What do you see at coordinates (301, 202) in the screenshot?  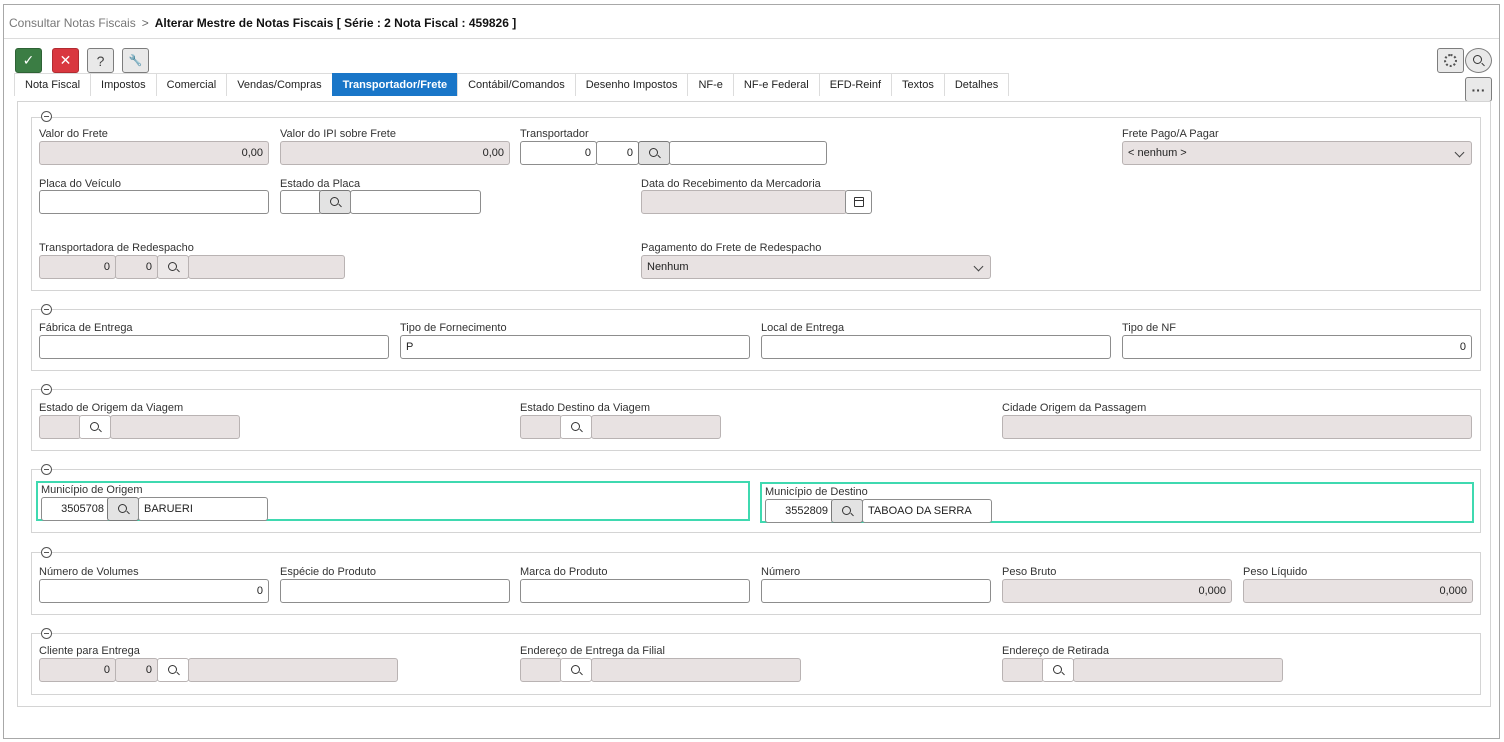 I see `estado-placa-code-field` at bounding box center [301, 202].